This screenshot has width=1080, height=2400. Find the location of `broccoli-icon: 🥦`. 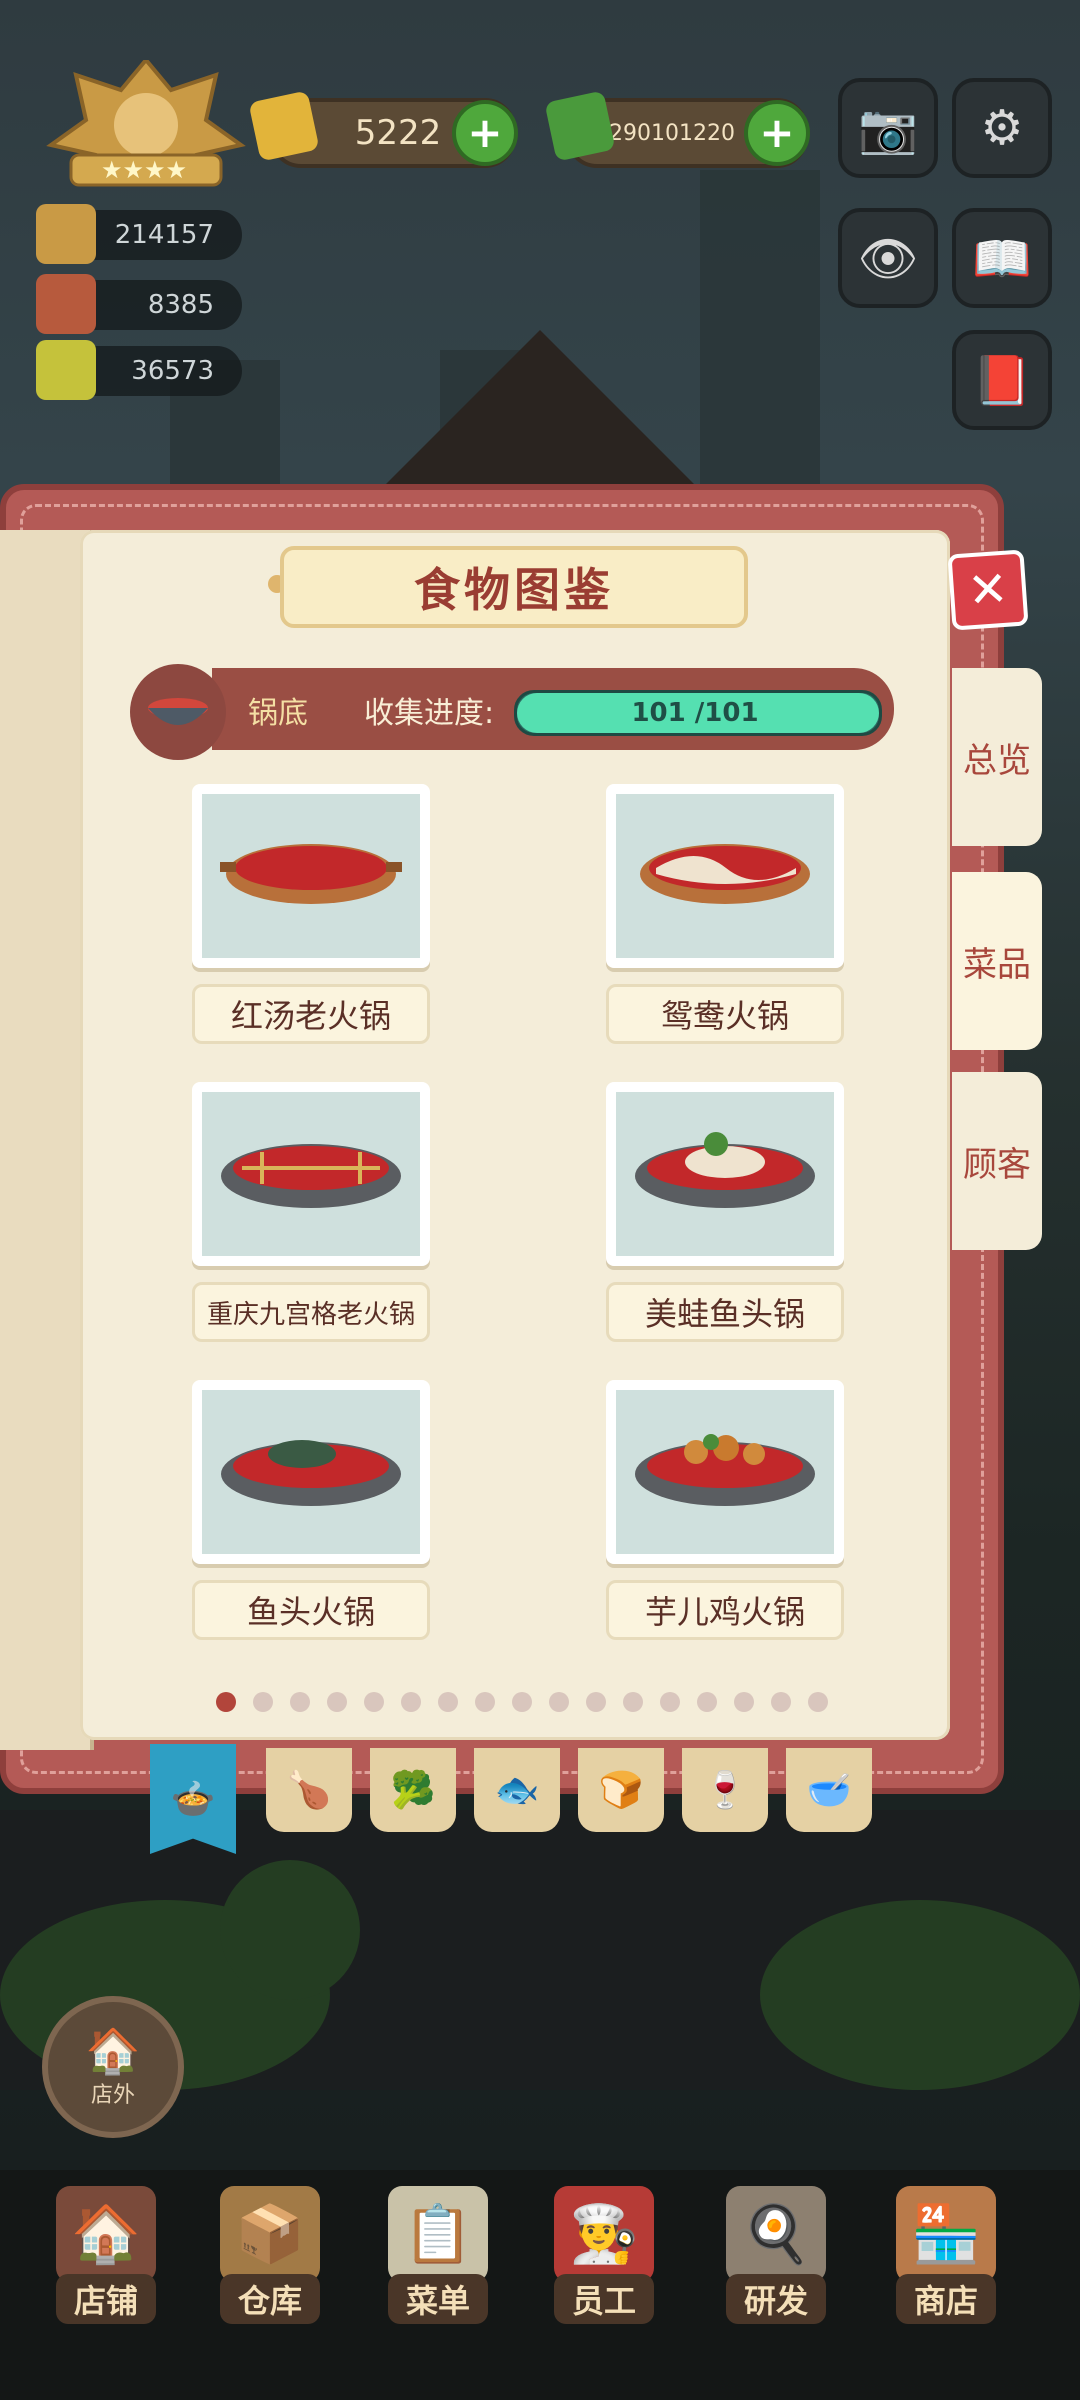

broccoli-icon: 🥦 is located at coordinates (413, 1790).